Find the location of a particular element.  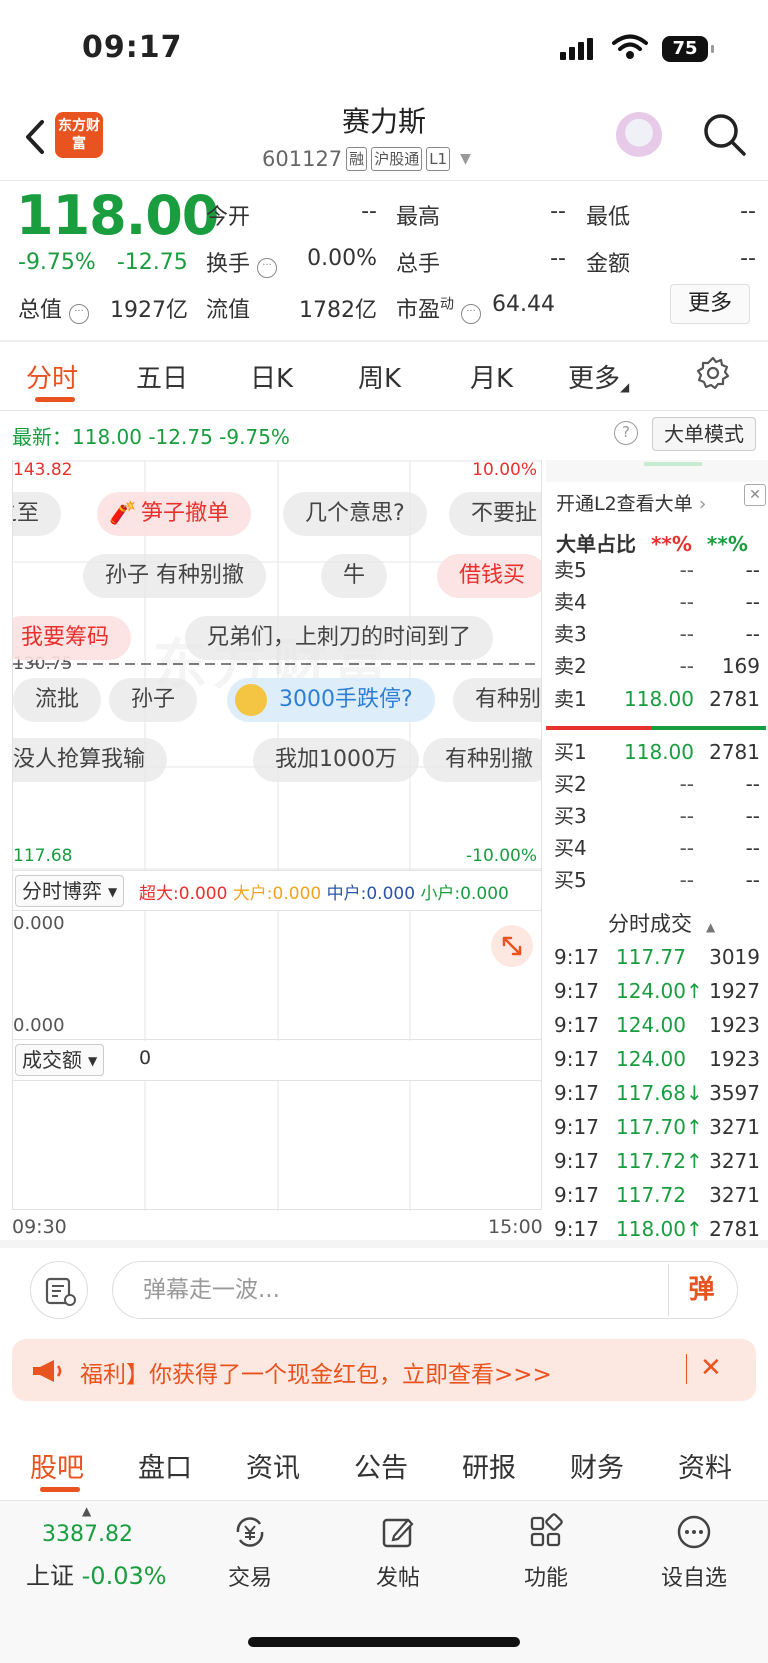

volume-value: 0 is located at coordinates (145, 1058).